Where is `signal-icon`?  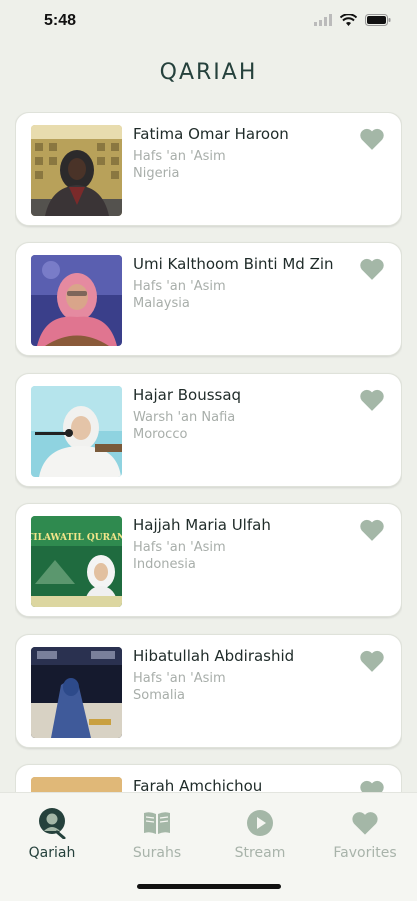 signal-icon is located at coordinates (323, 20).